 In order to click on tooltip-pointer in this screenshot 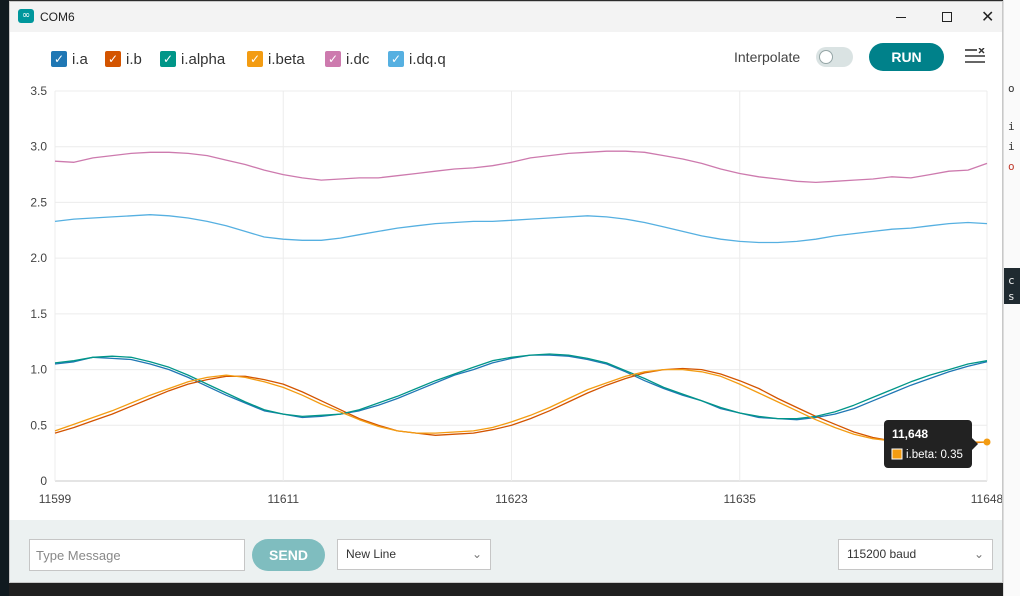, I will do `click(975, 444)`.